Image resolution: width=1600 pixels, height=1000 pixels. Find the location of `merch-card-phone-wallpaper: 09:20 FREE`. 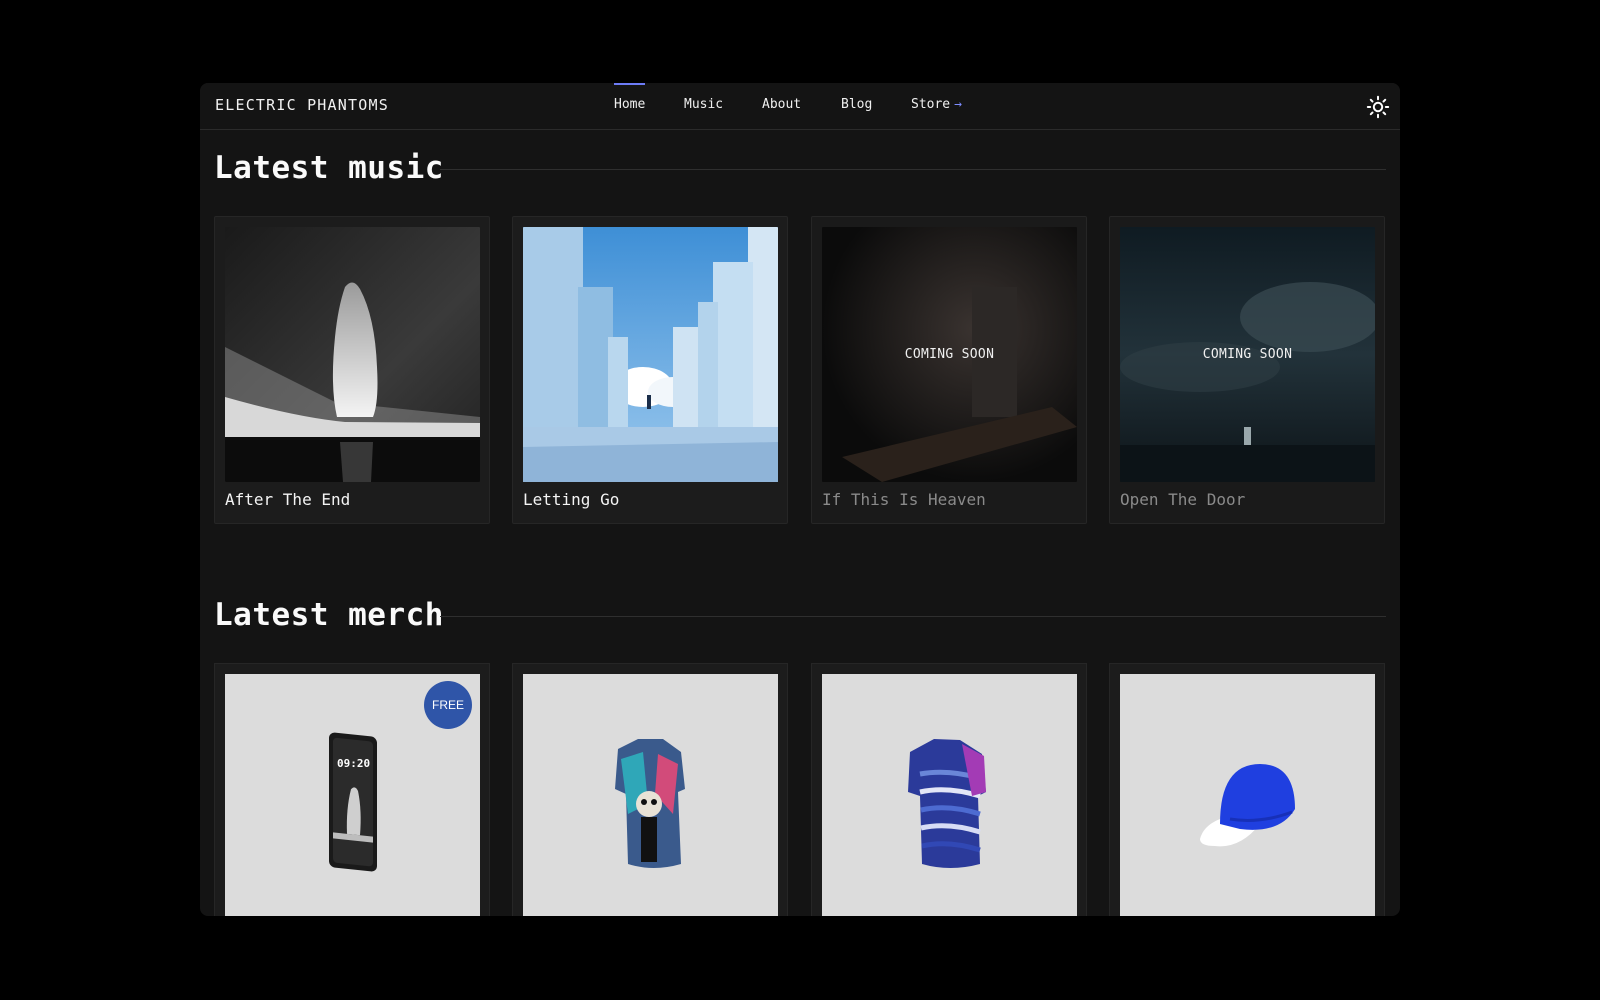

merch-card-phone-wallpaper: 09:20 FREE is located at coordinates (352, 789).